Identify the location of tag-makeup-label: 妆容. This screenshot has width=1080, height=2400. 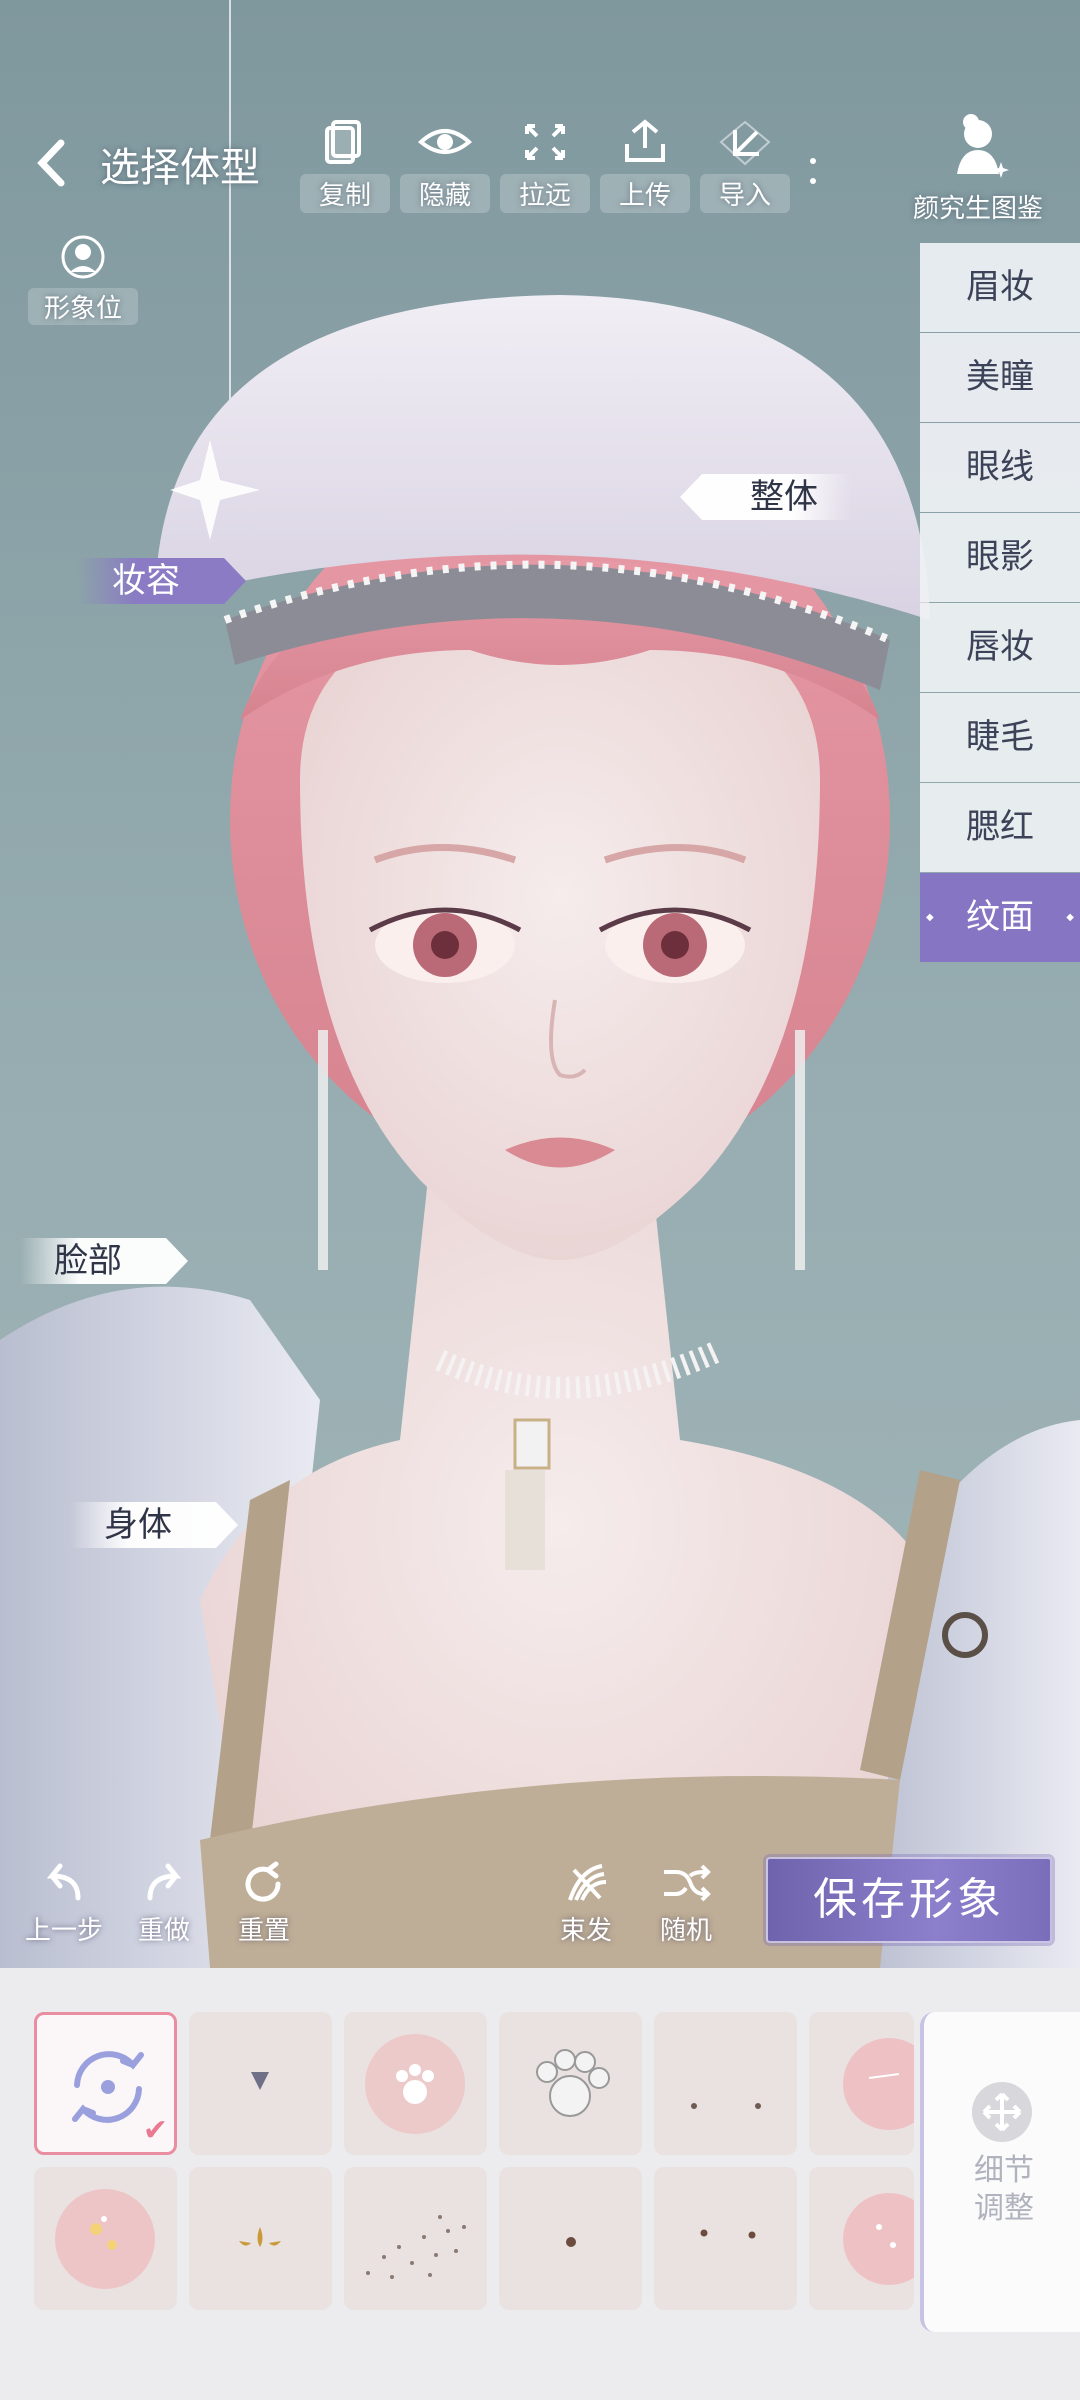
(146, 581).